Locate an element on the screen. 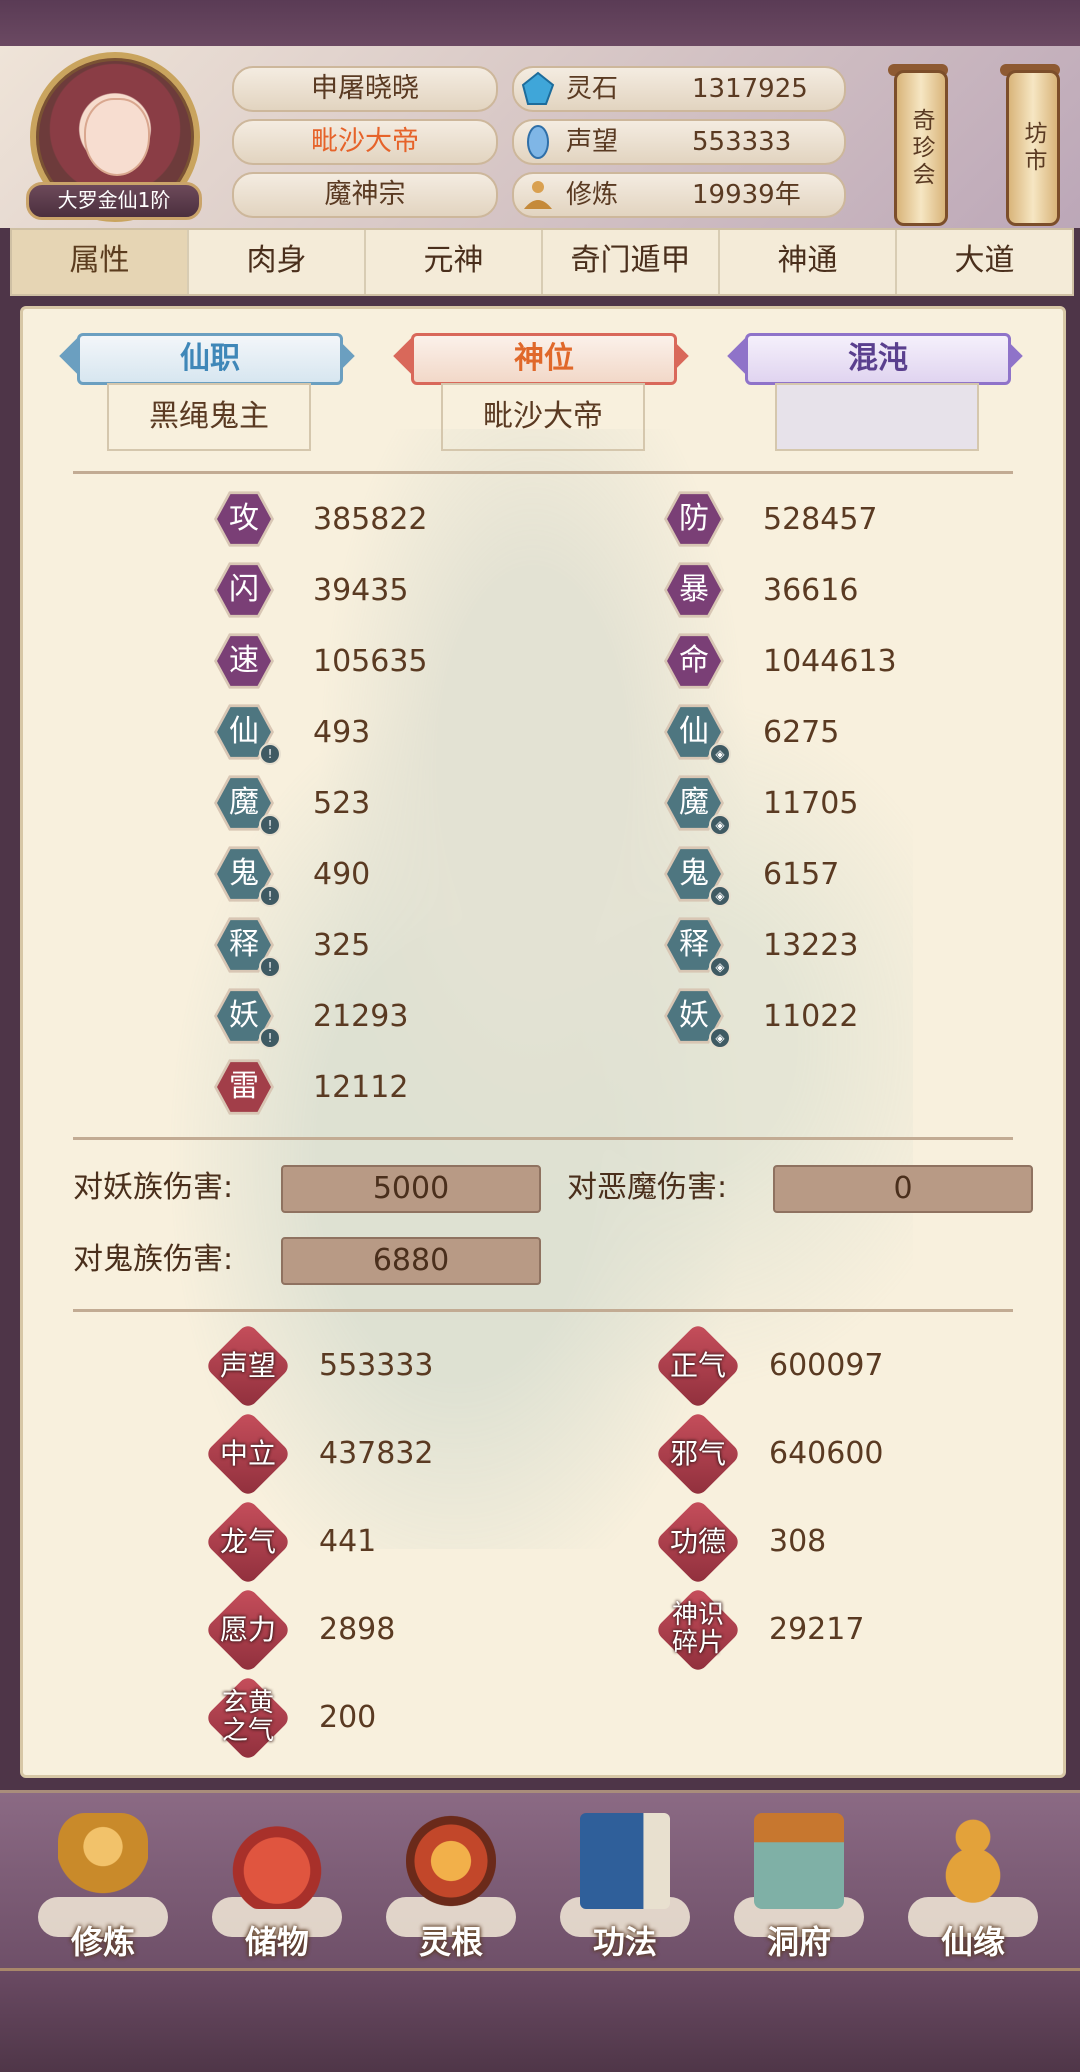 This screenshot has height=2072, width=1080. stat-value: 1044613 is located at coordinates (830, 661).